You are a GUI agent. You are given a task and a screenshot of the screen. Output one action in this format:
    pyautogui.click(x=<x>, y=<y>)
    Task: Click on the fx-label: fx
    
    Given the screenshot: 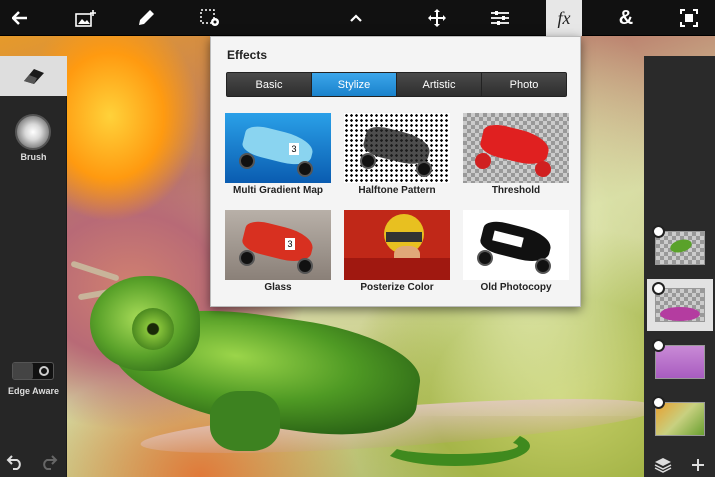 What is the action you would take?
    pyautogui.click(x=564, y=17)
    